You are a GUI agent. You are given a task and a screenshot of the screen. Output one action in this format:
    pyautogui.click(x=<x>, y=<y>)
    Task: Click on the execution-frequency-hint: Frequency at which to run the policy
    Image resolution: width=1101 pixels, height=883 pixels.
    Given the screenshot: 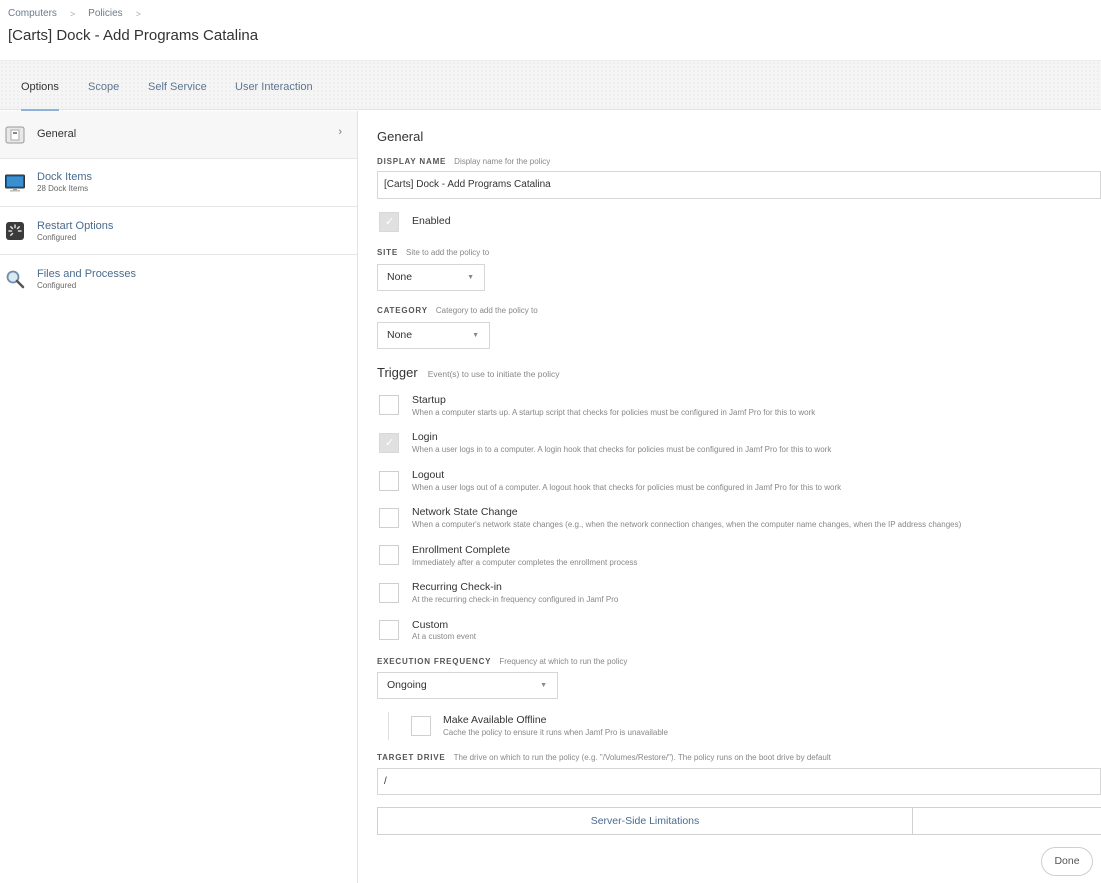 What is the action you would take?
    pyautogui.click(x=563, y=661)
    